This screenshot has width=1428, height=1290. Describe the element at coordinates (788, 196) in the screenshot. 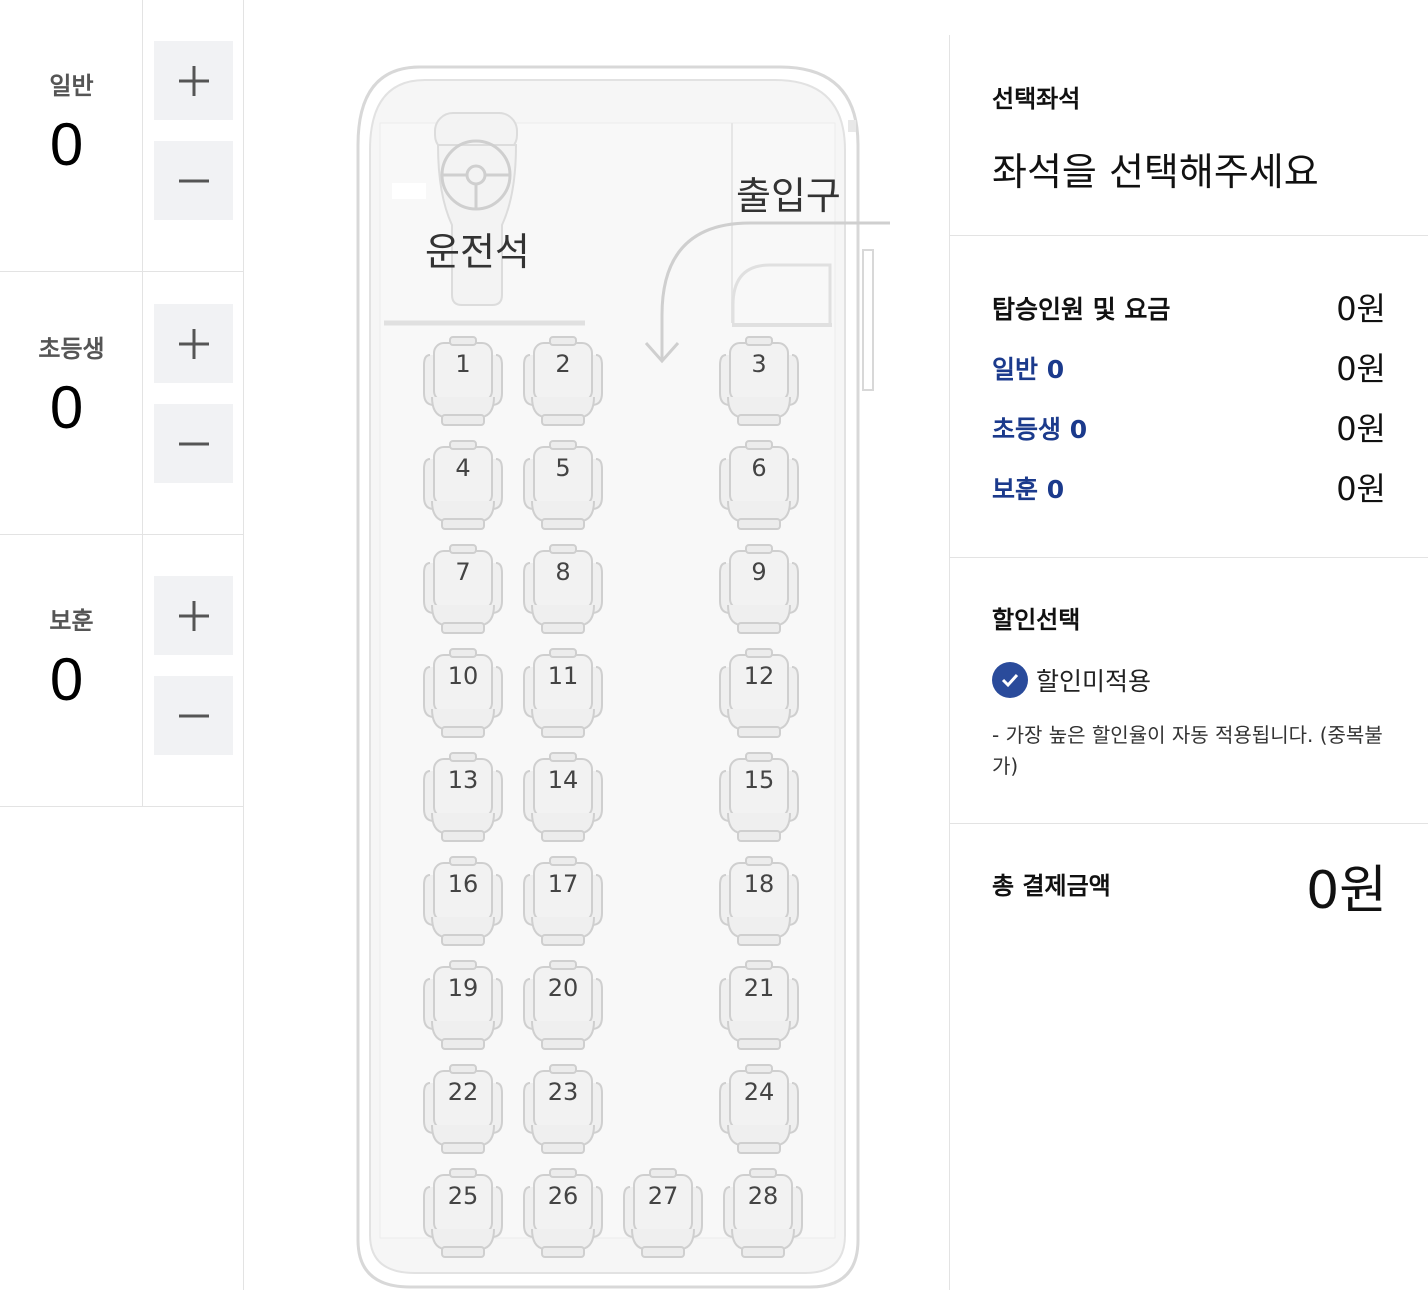

I see `entrance-label: 출입구` at that location.